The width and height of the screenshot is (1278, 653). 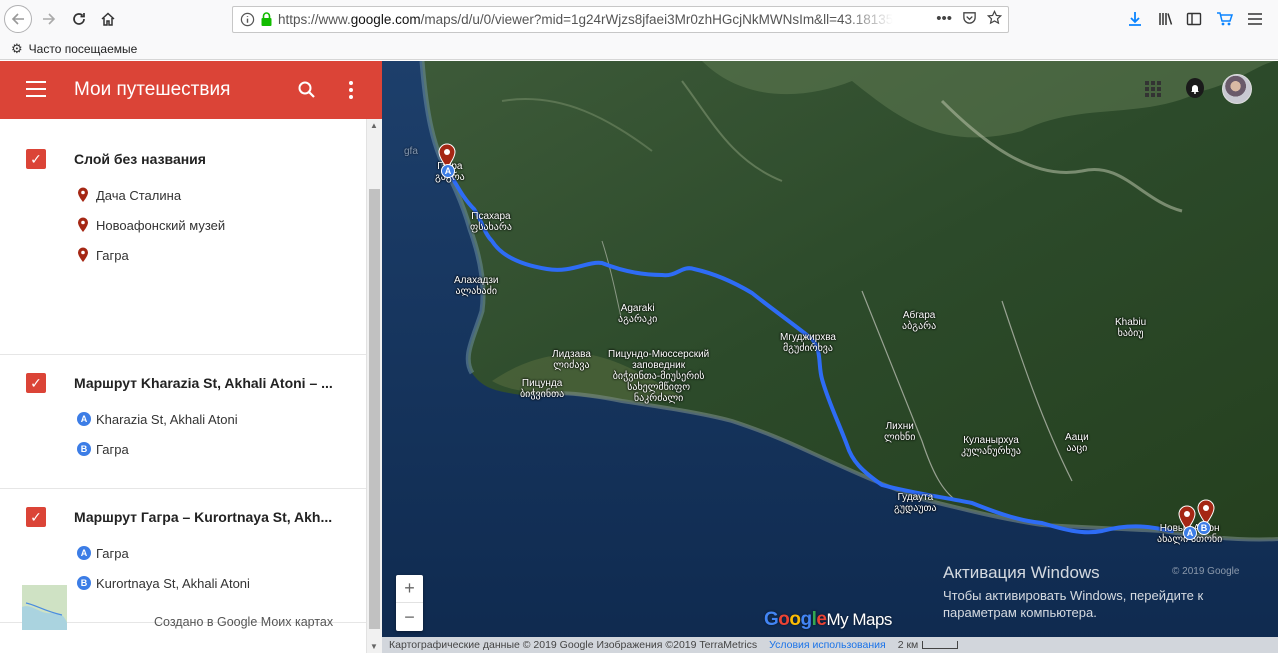 What do you see at coordinates (266, 20) in the screenshot?
I see `lock-icon` at bounding box center [266, 20].